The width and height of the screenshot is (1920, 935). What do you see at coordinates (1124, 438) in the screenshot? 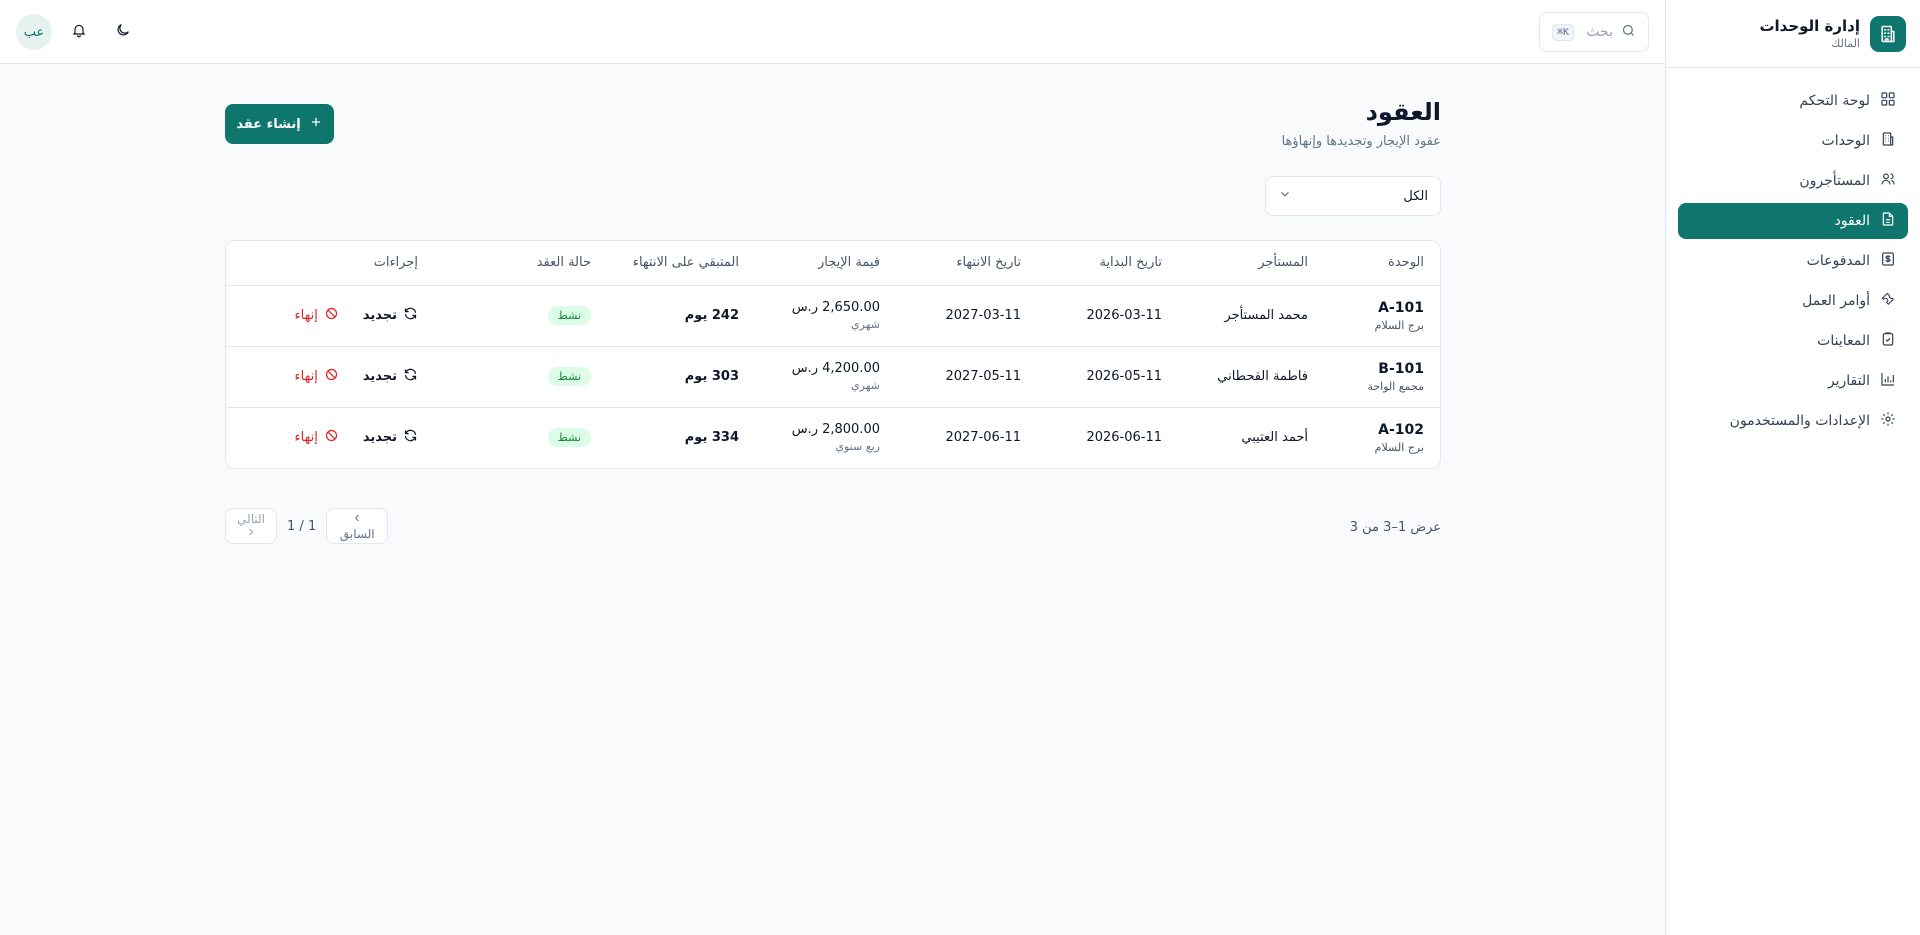
I see `start-date-cell: 2026-06-11` at bounding box center [1124, 438].